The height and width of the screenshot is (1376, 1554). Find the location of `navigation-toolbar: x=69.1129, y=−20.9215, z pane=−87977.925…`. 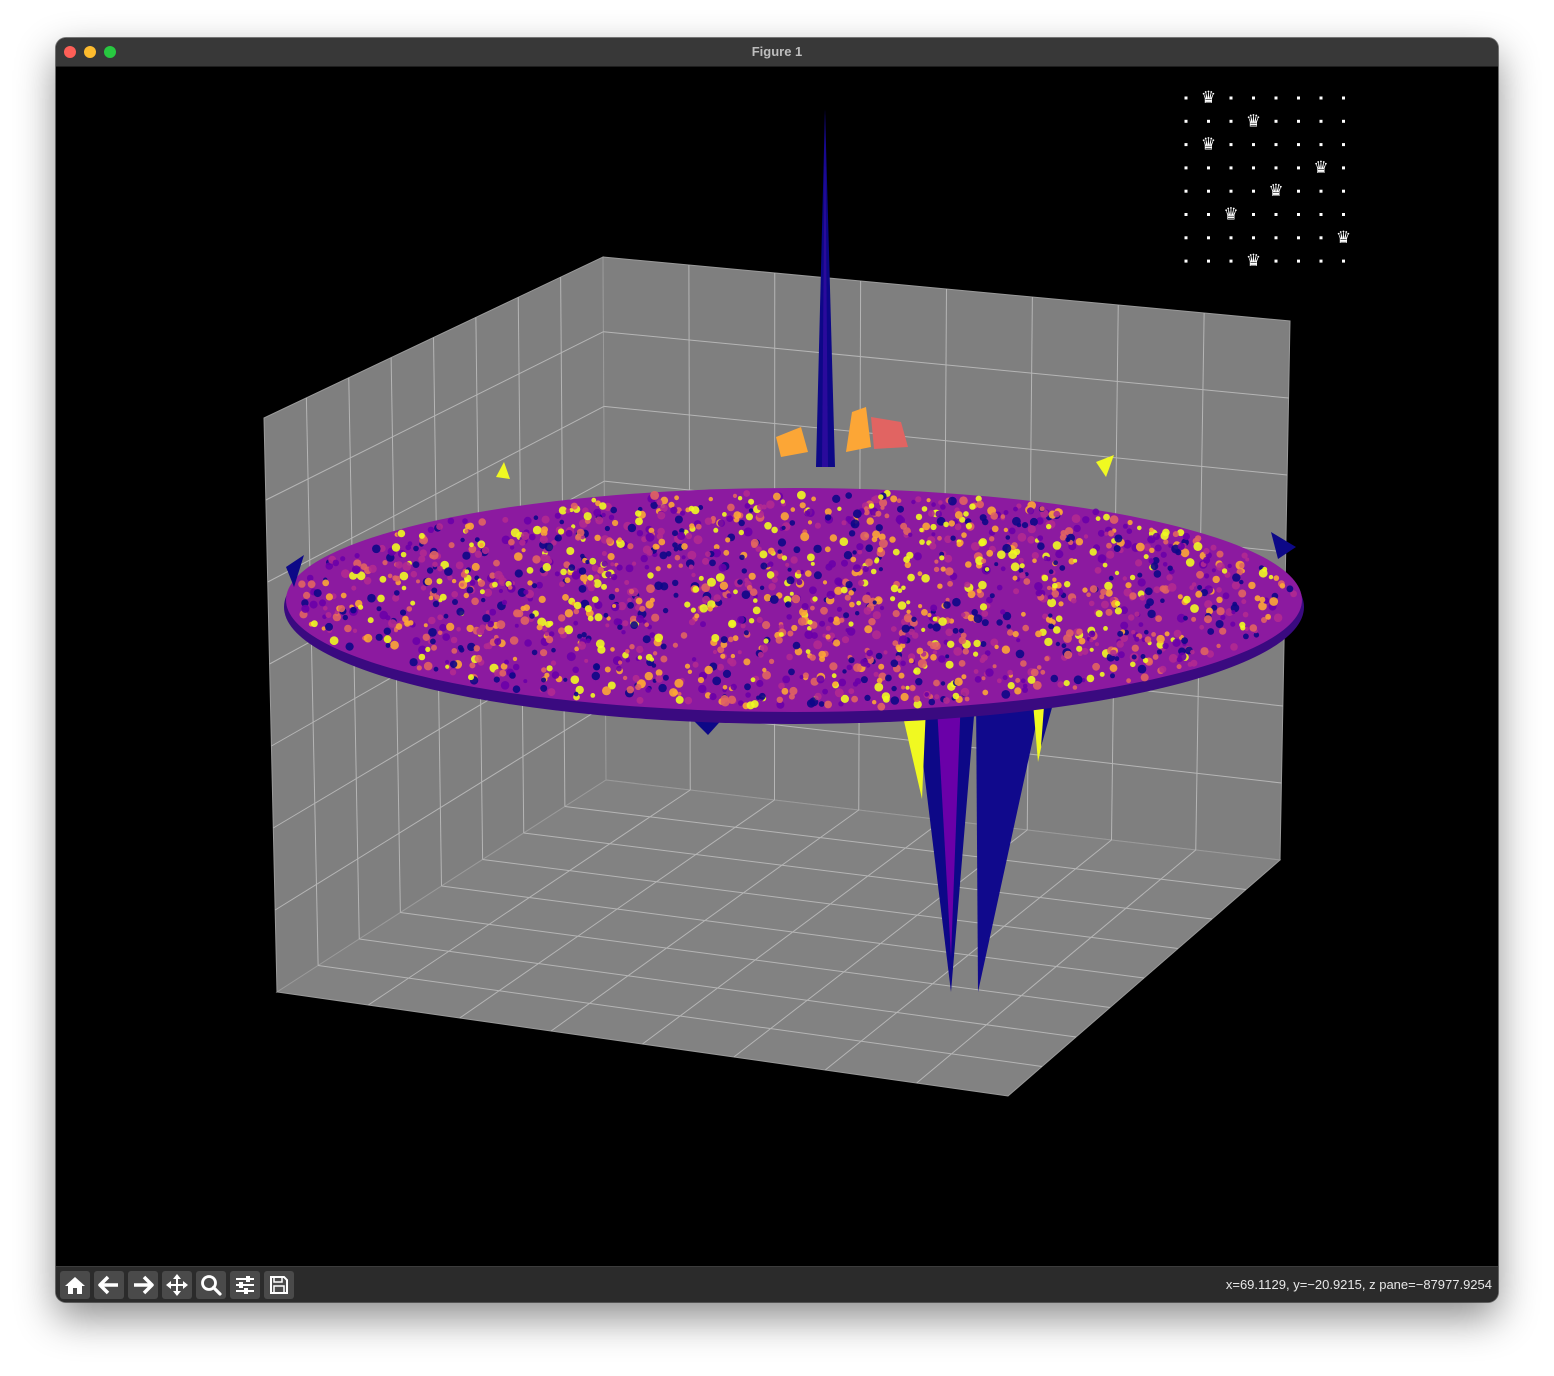

navigation-toolbar: x=69.1129, y=−20.9215, z pane=−87977.925… is located at coordinates (777, 1284).